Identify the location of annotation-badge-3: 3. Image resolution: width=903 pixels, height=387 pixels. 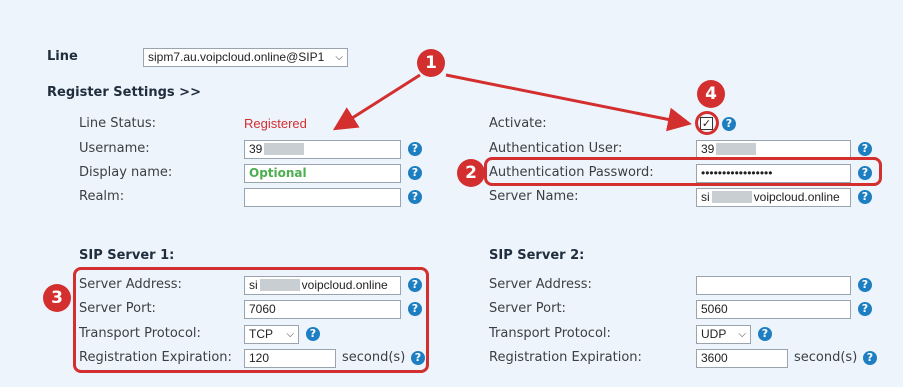
(57, 298).